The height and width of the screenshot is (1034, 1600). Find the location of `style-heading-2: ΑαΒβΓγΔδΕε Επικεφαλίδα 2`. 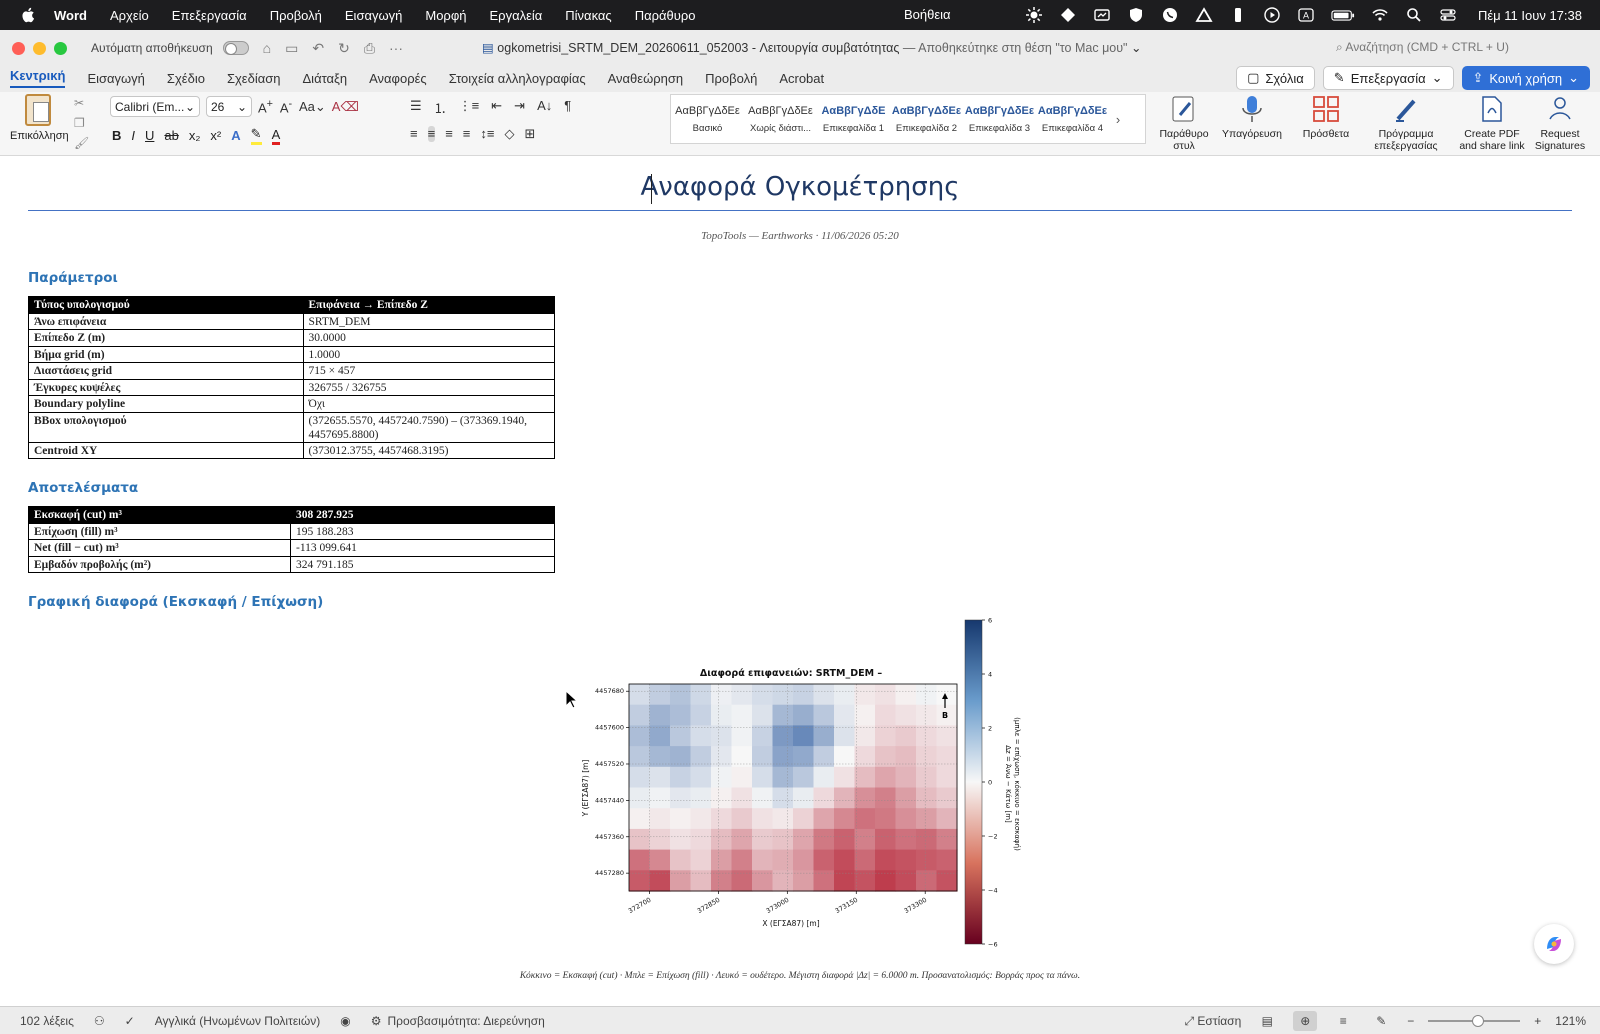

style-heading-2: ΑαΒβΓγΔδΕε Επικεφαλίδα 2 is located at coordinates (926, 119).